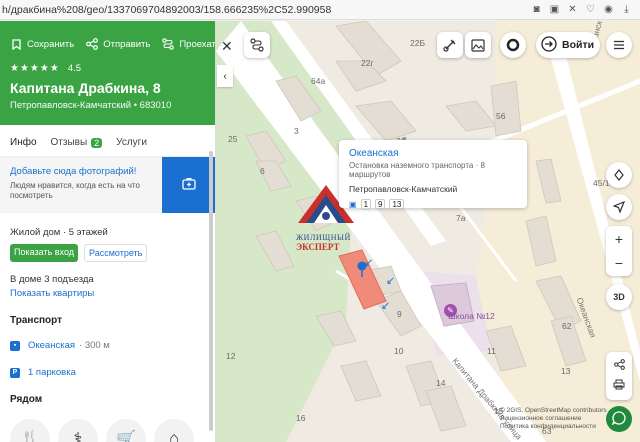 The width and height of the screenshot is (640, 442). I want to click on entrance-arrow-icon: ↙, so click(369, 263).